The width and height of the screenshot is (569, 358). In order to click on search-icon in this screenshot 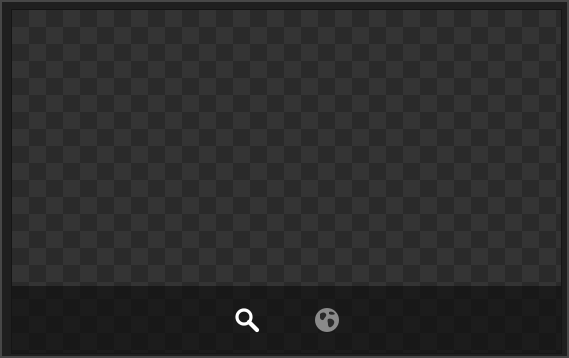, I will do `click(247, 320)`.